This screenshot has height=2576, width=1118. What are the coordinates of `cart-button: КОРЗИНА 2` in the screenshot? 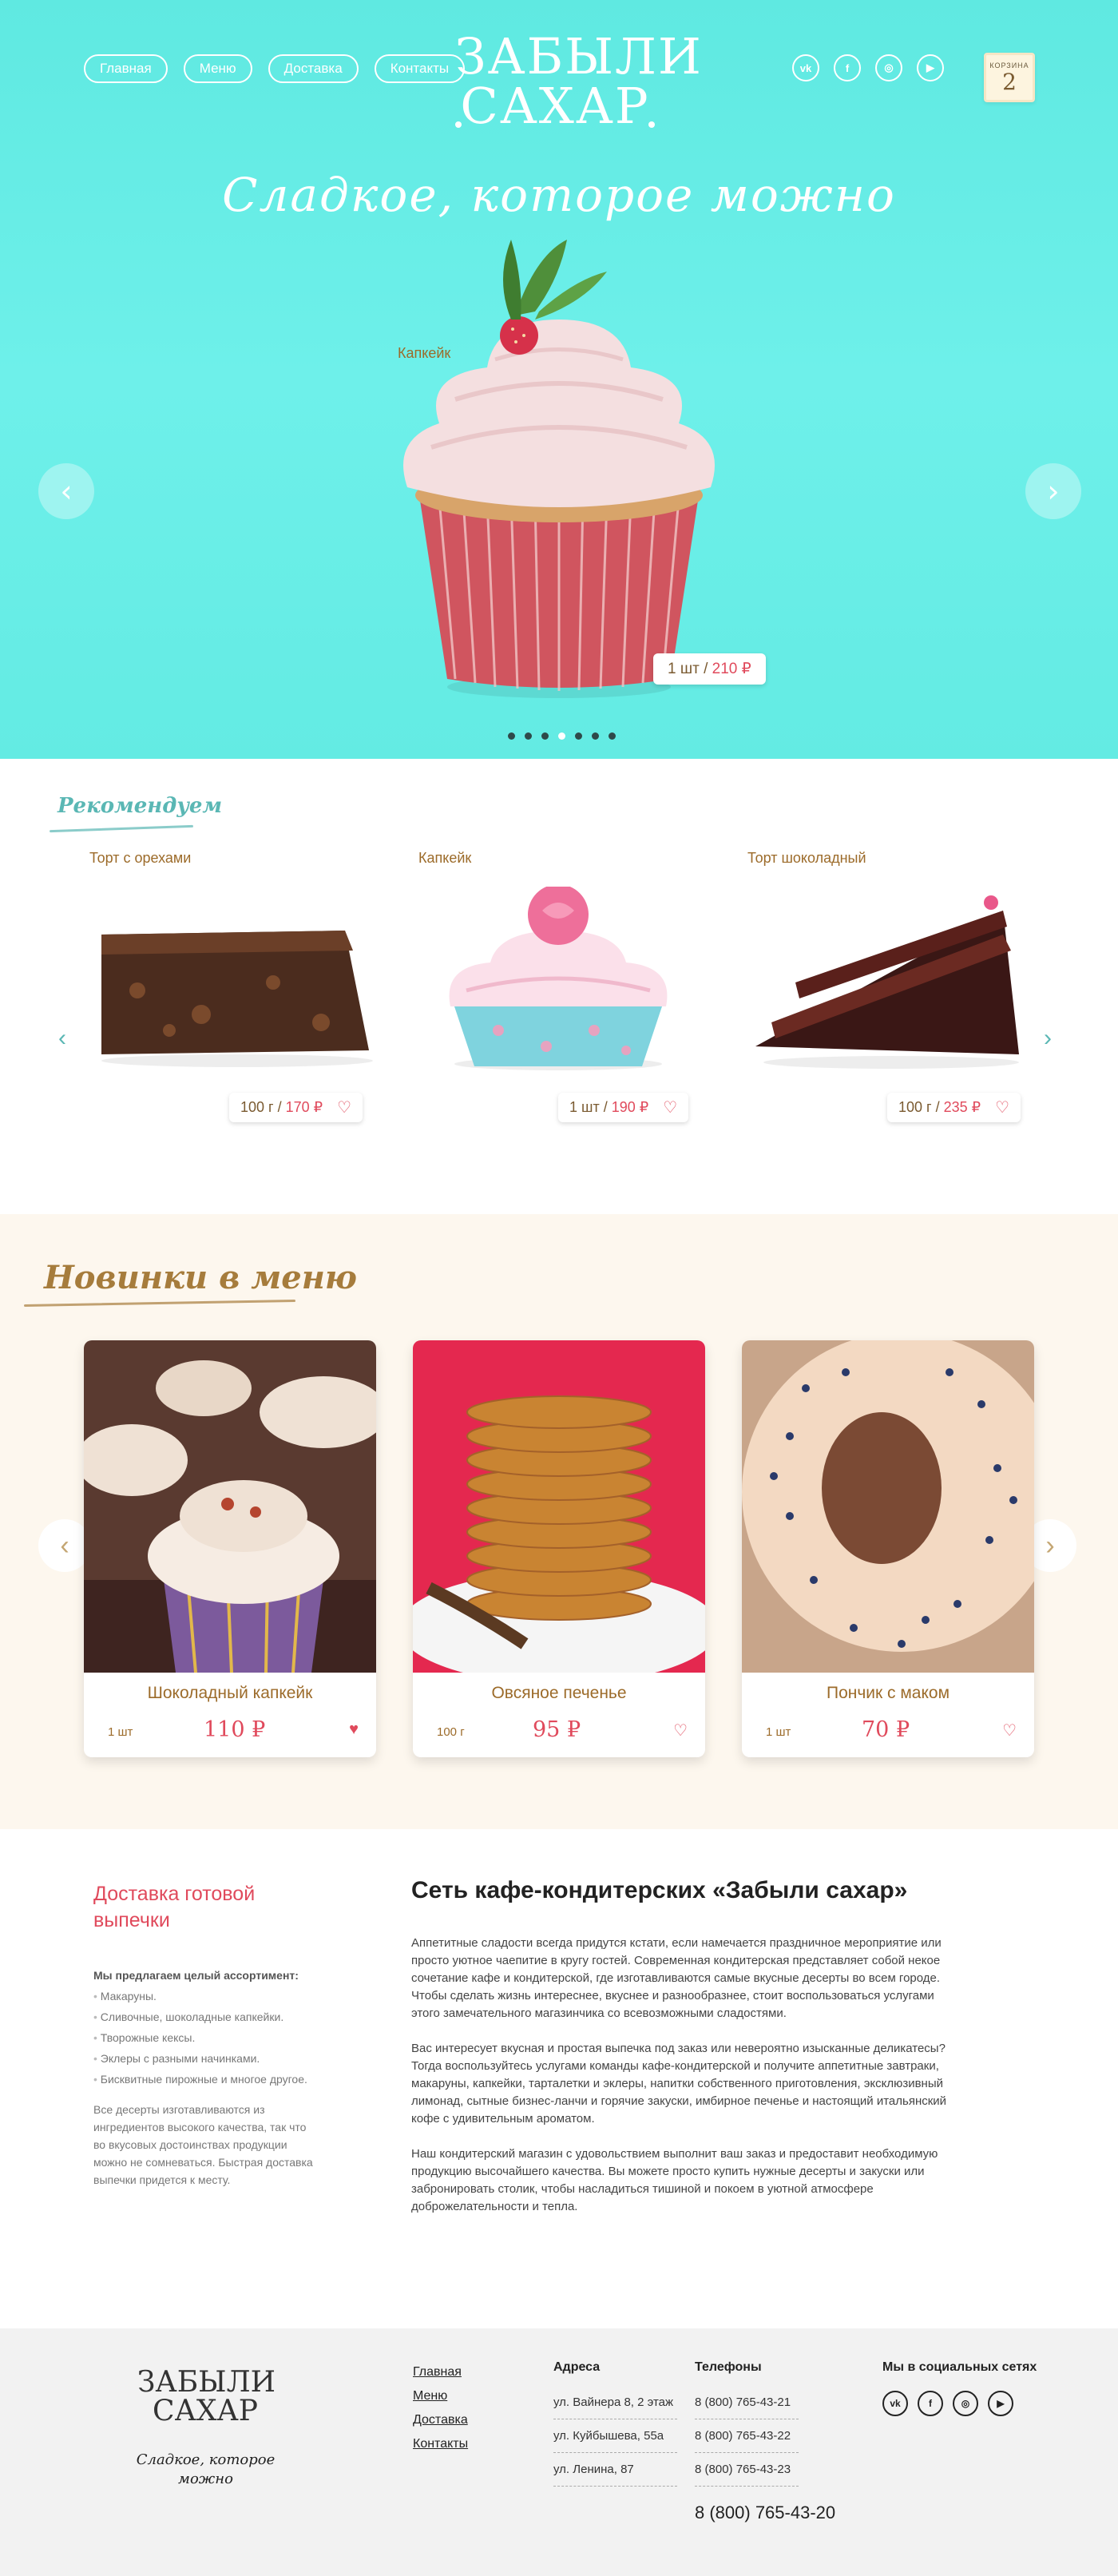 It's located at (1009, 77).